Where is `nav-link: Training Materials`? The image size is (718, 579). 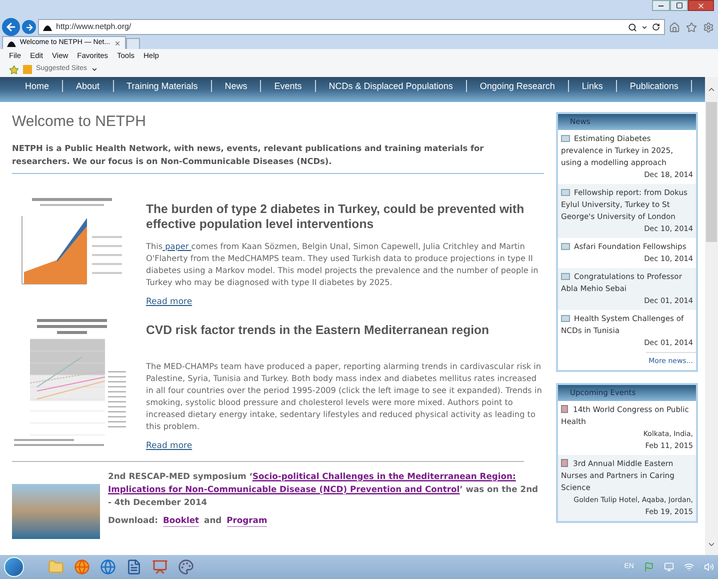
nav-link: Training Materials is located at coordinates (163, 86).